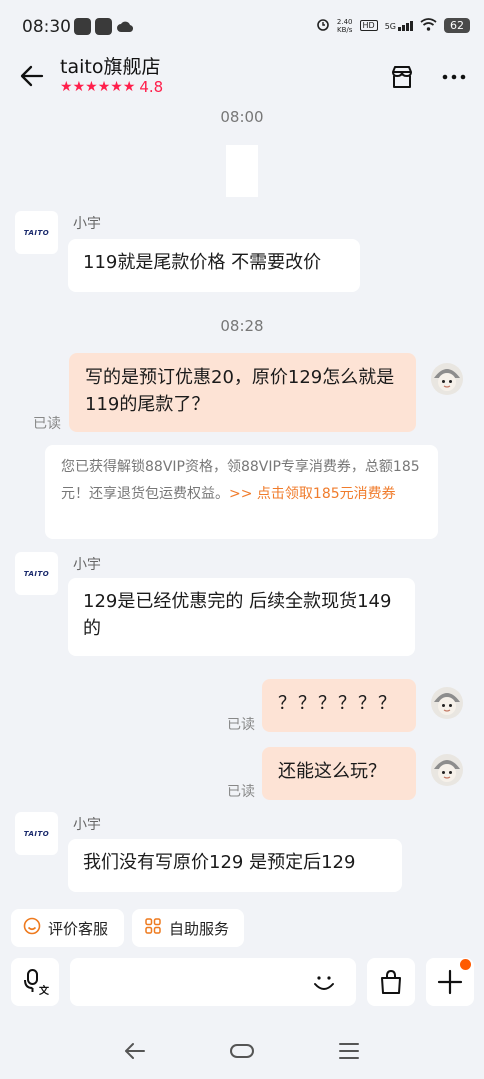  Describe the element at coordinates (349, 1051) in the screenshot. I see `nav-menu-icon` at that location.